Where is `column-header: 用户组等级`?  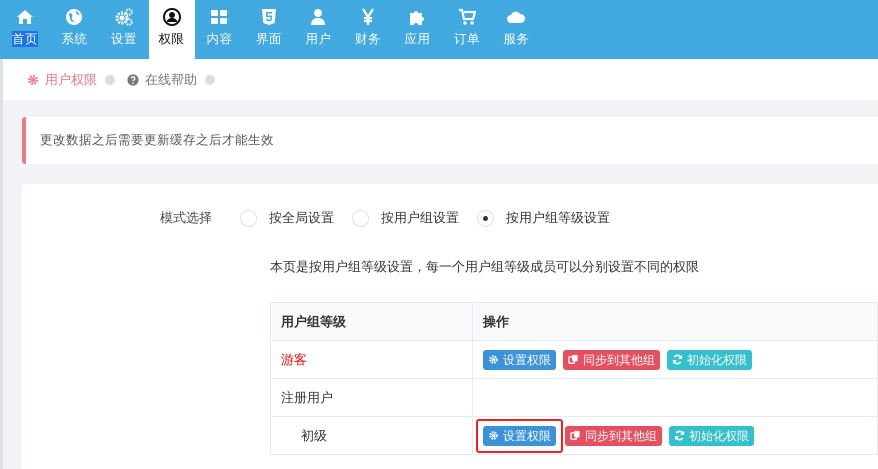 column-header: 用户组等级 is located at coordinates (371, 321).